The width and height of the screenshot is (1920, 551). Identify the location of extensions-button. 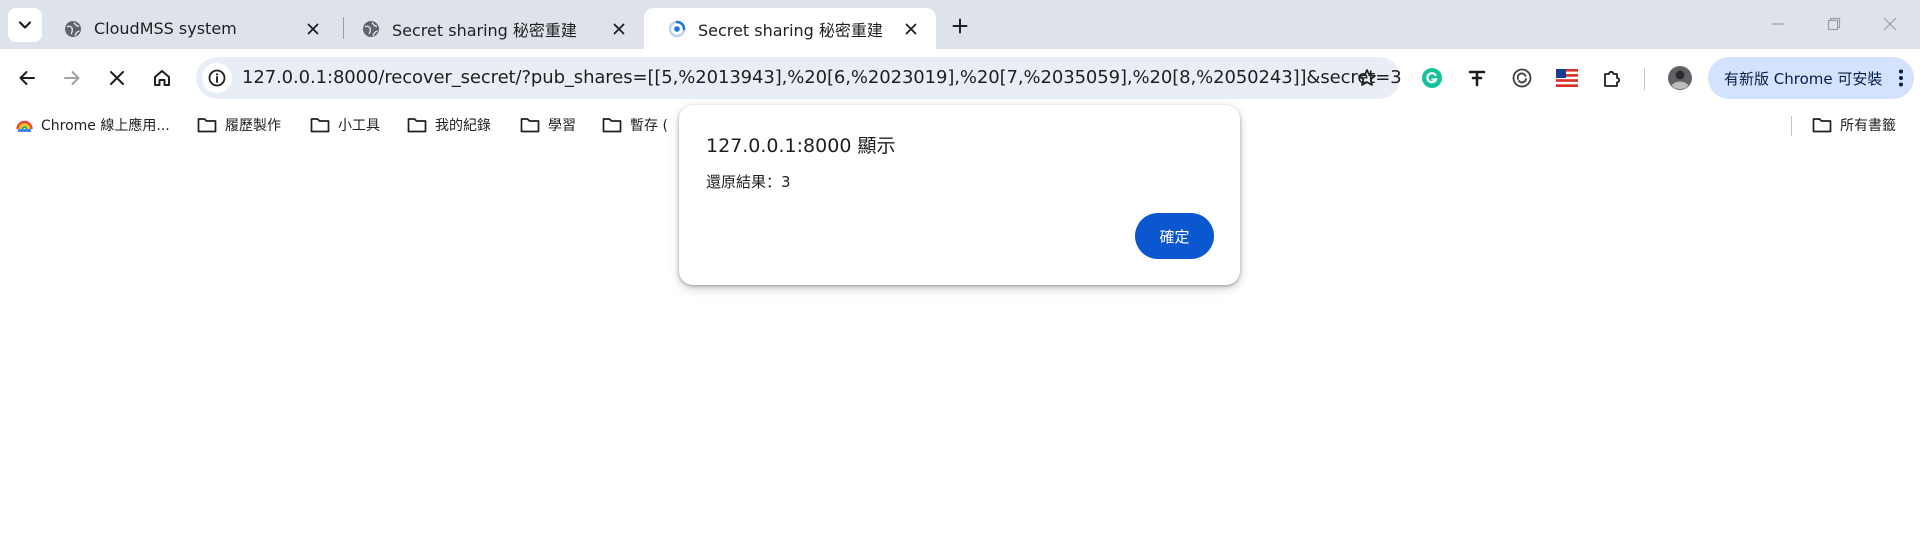
(1612, 78).